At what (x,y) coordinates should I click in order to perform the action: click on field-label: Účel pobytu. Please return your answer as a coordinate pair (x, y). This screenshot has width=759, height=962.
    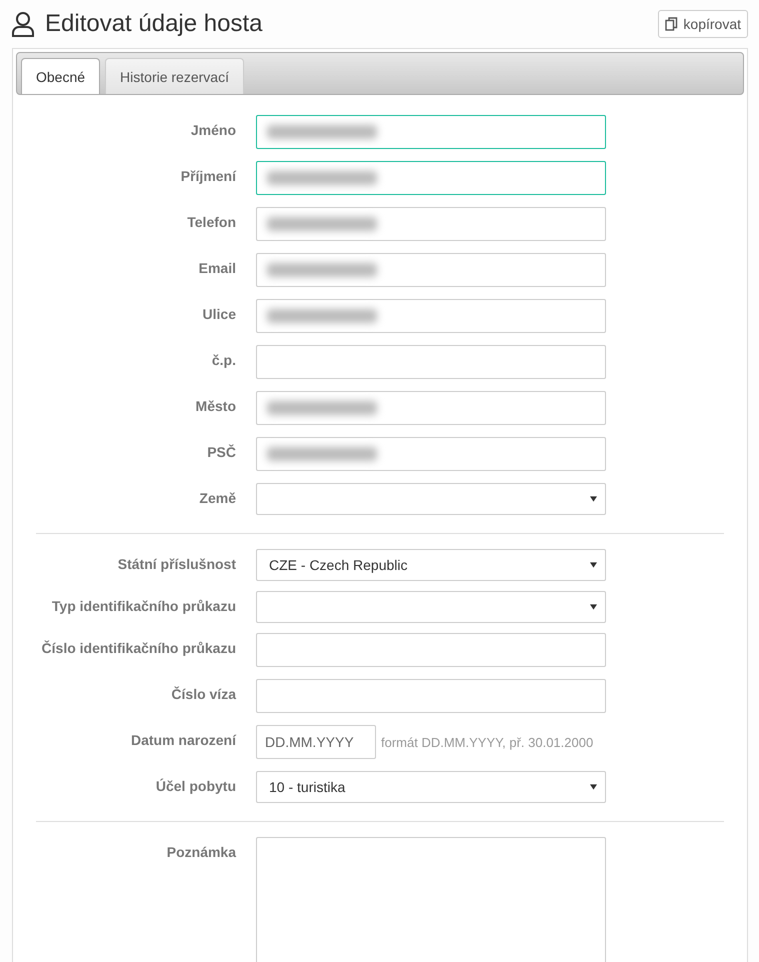
    Looking at the image, I should click on (195, 786).